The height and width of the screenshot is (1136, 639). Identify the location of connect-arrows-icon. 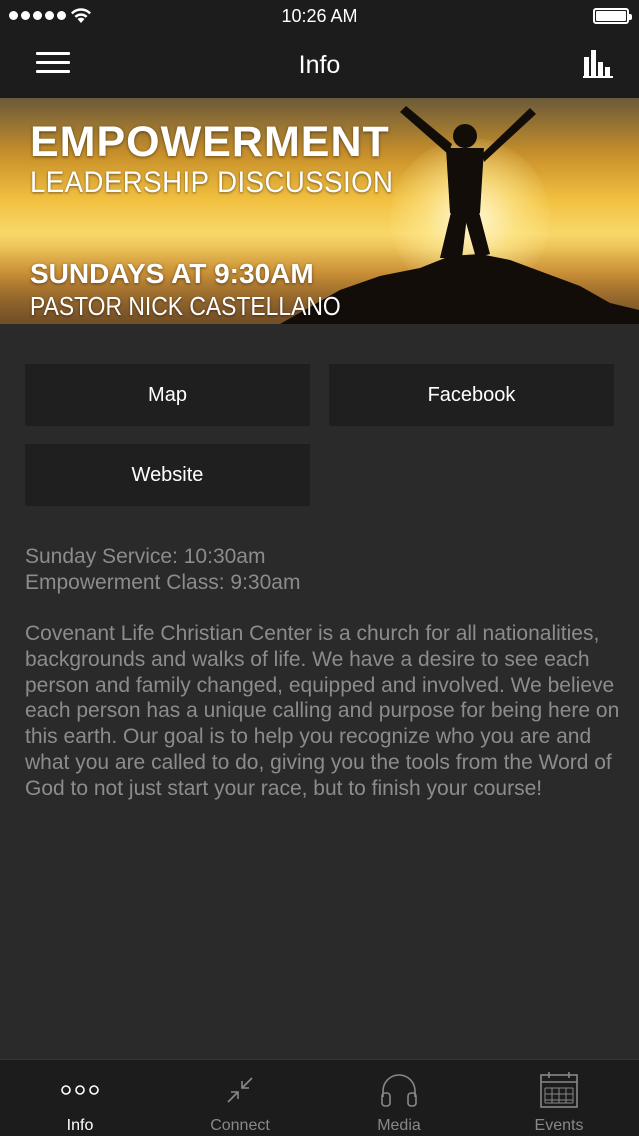
(240, 1090).